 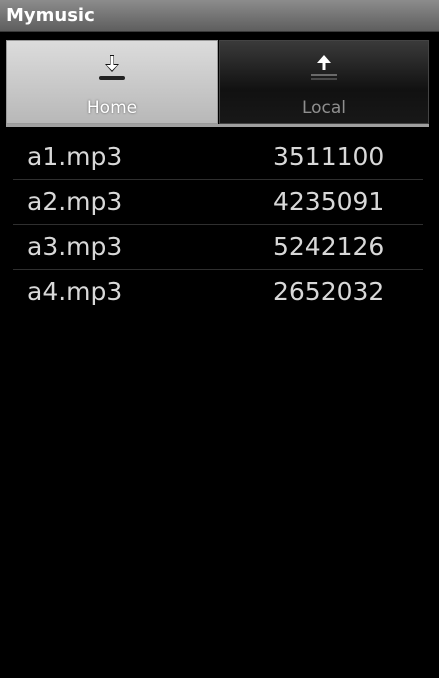 What do you see at coordinates (329, 201) in the screenshot?
I see `file-size: 4235091` at bounding box center [329, 201].